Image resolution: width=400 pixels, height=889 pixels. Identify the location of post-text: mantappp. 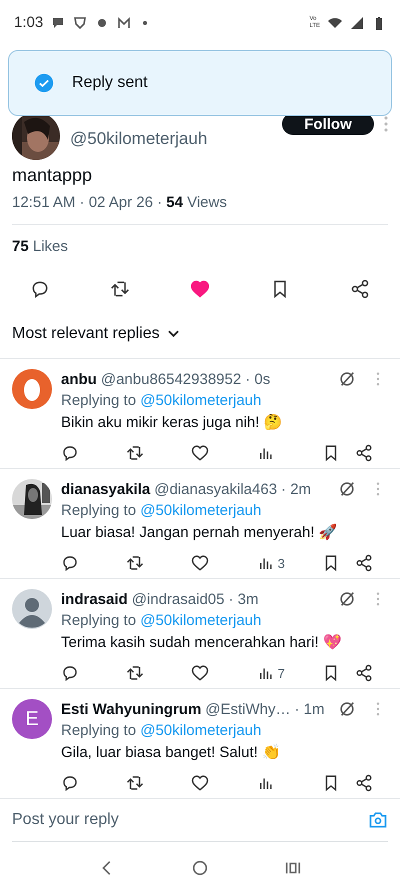
(52, 175).